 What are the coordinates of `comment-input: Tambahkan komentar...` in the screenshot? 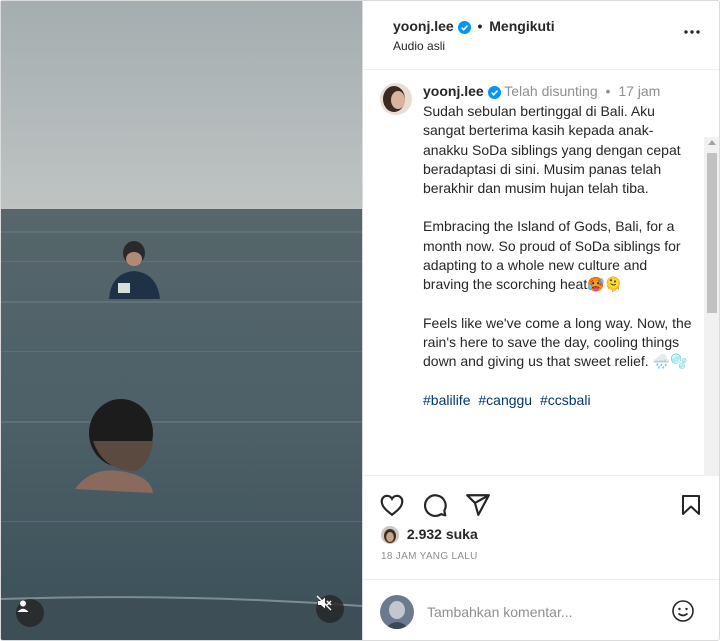 It's located at (500, 612).